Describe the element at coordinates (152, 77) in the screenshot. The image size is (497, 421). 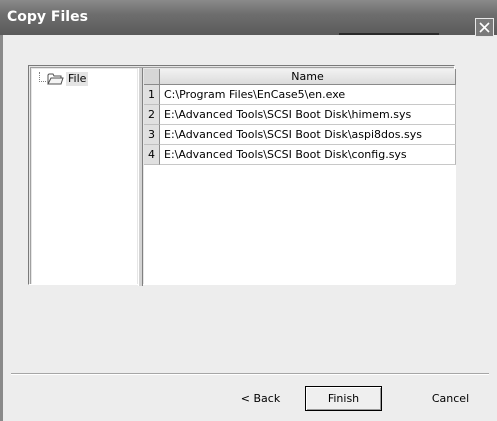
I see `grid-corner-cell` at that location.